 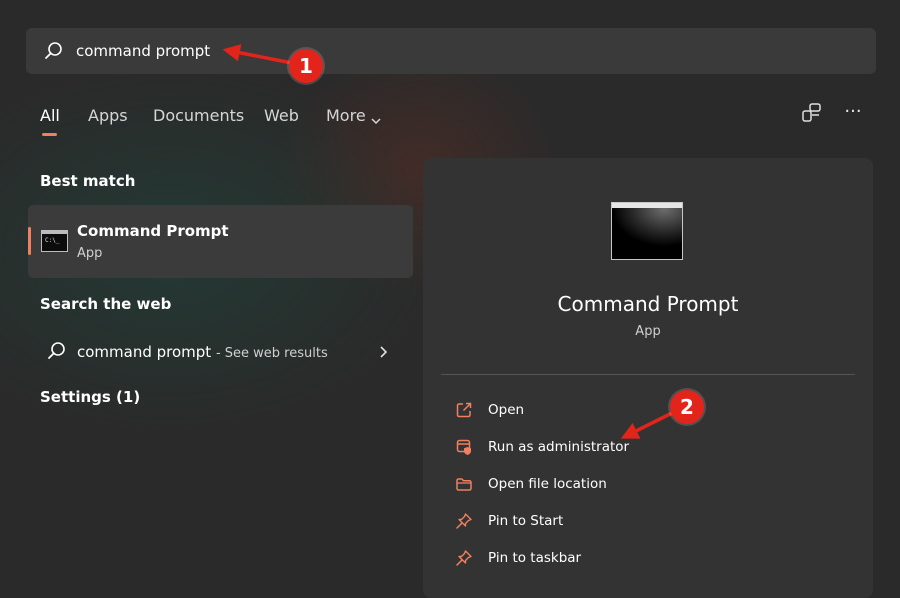 What do you see at coordinates (383, 351) in the screenshot?
I see `chevron-right-icon` at bounding box center [383, 351].